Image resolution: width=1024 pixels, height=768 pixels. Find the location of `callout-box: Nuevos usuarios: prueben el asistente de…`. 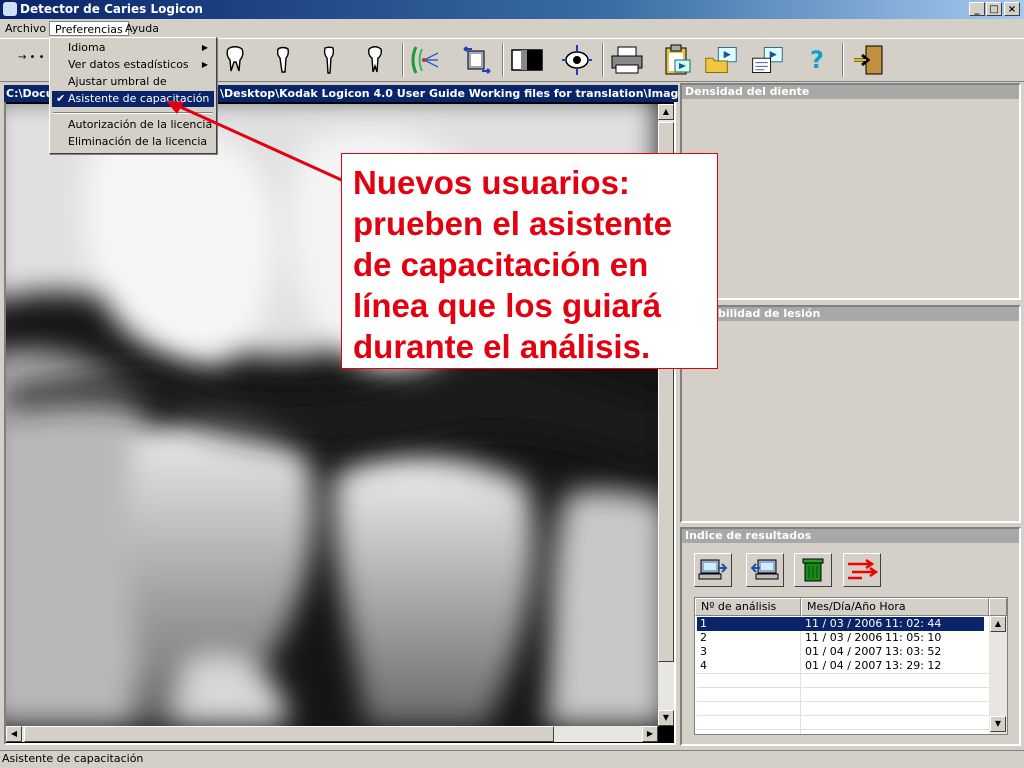

callout-box: Nuevos usuarios: prueben el asistente de… is located at coordinates (529, 261).